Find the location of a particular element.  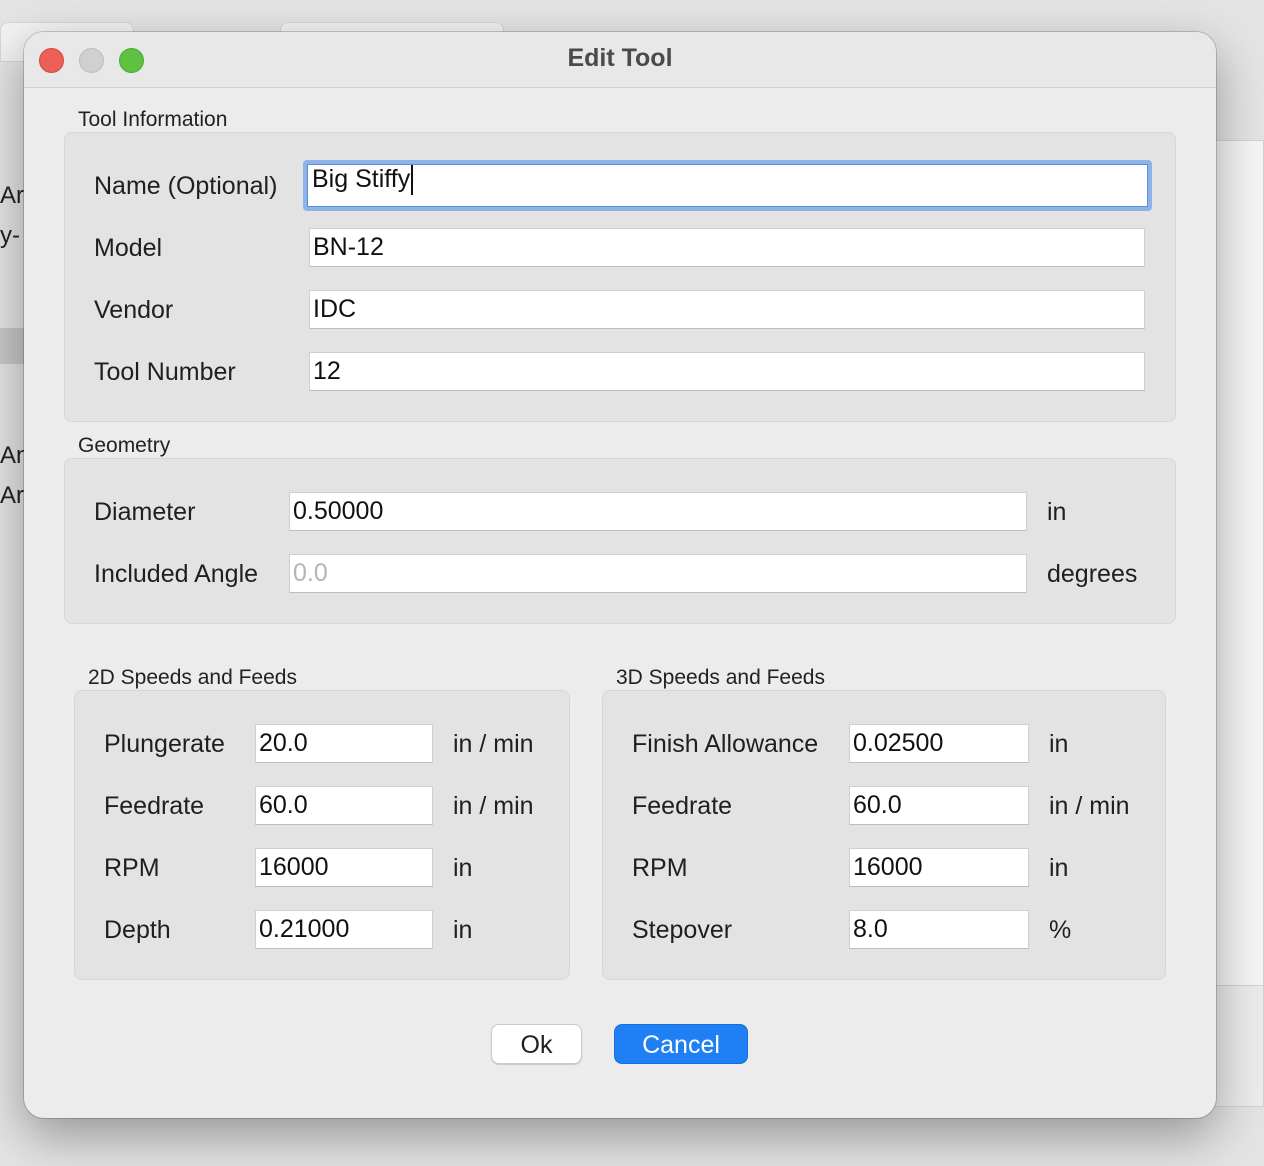

depth-field: 0.21000 is located at coordinates (344, 929).